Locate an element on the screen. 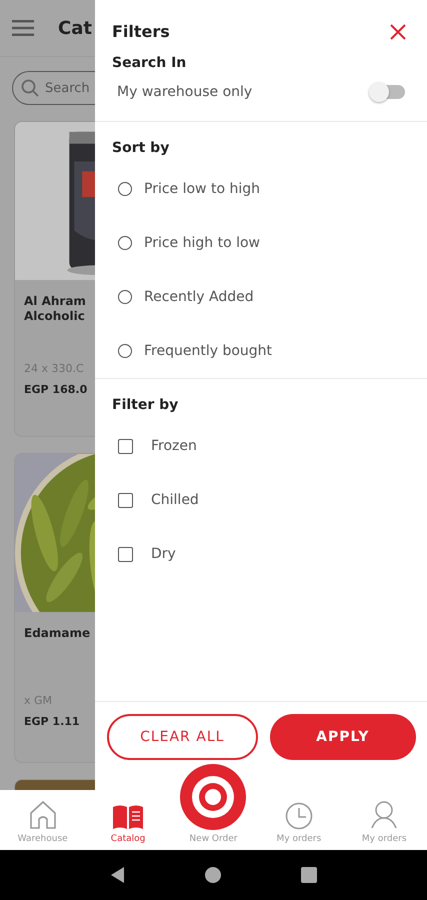 The image size is (427, 900). option-label: Frozen is located at coordinates (174, 446).